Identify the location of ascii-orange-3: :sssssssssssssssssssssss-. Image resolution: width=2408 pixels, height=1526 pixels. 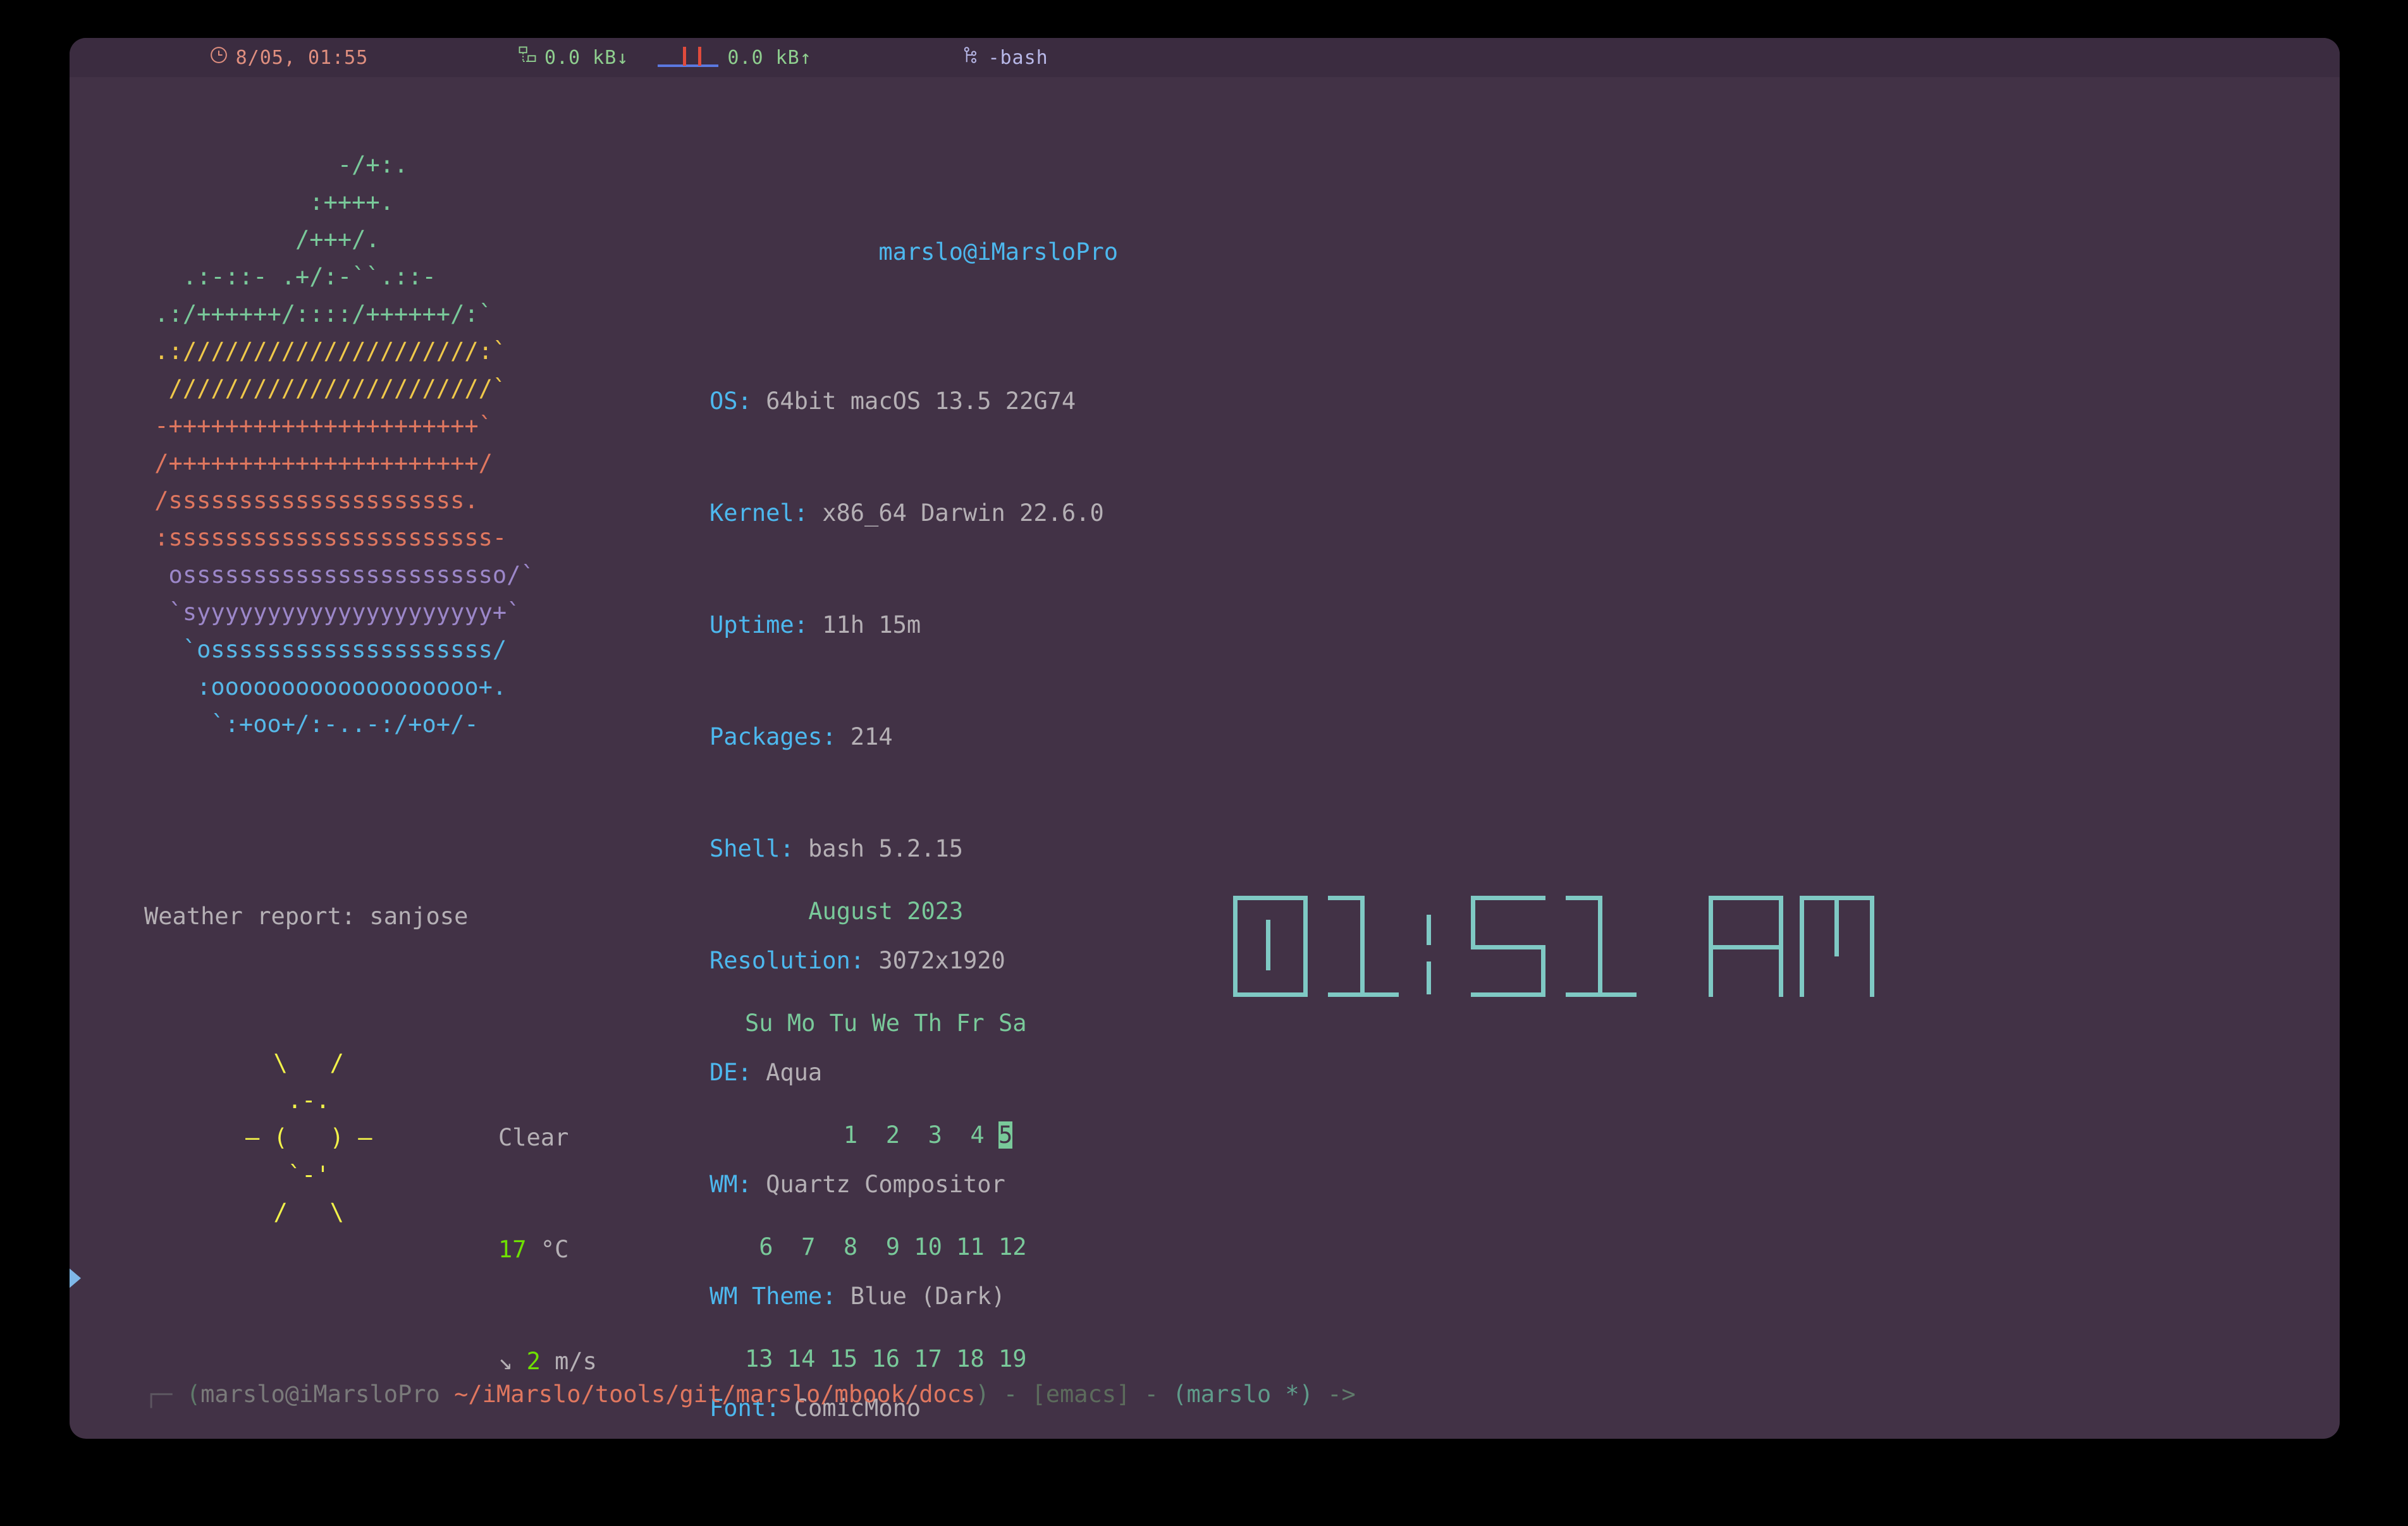
(323, 537).